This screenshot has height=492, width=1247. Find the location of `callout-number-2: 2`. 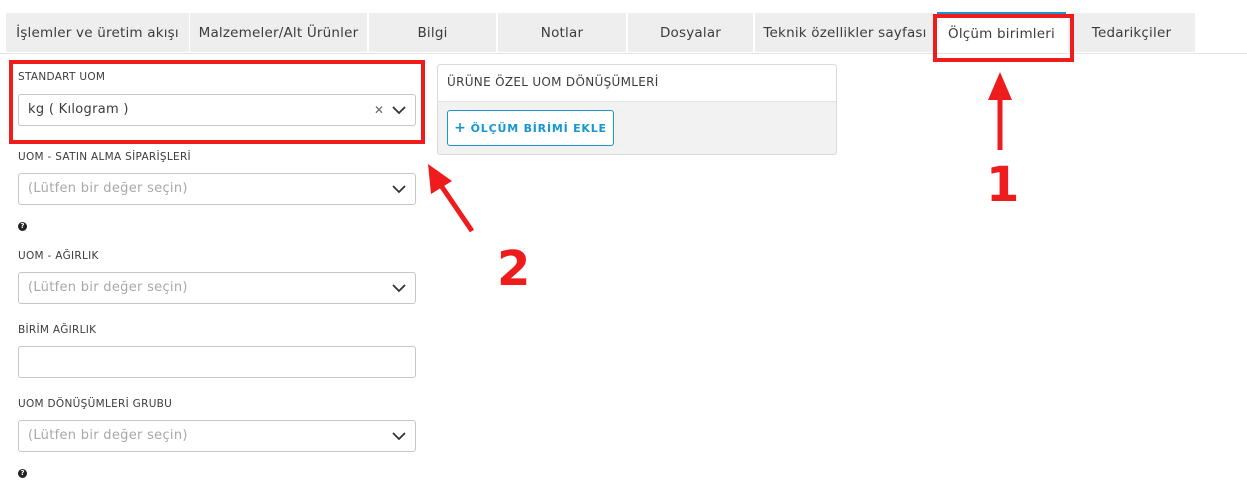

callout-number-2: 2 is located at coordinates (514, 269).